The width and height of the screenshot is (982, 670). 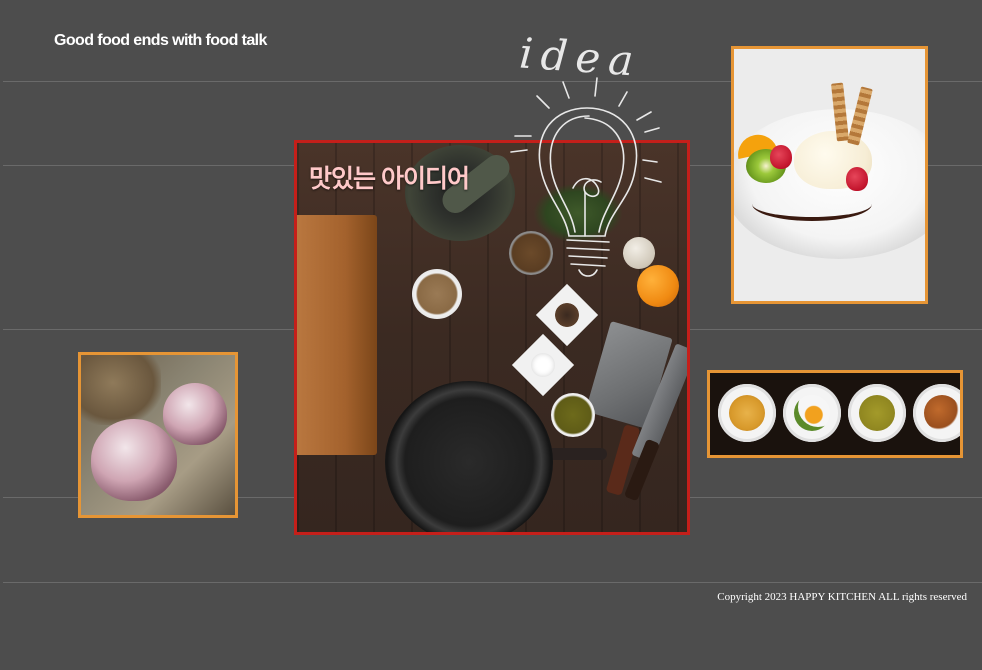 I want to click on dishes-image, so click(x=835, y=414).